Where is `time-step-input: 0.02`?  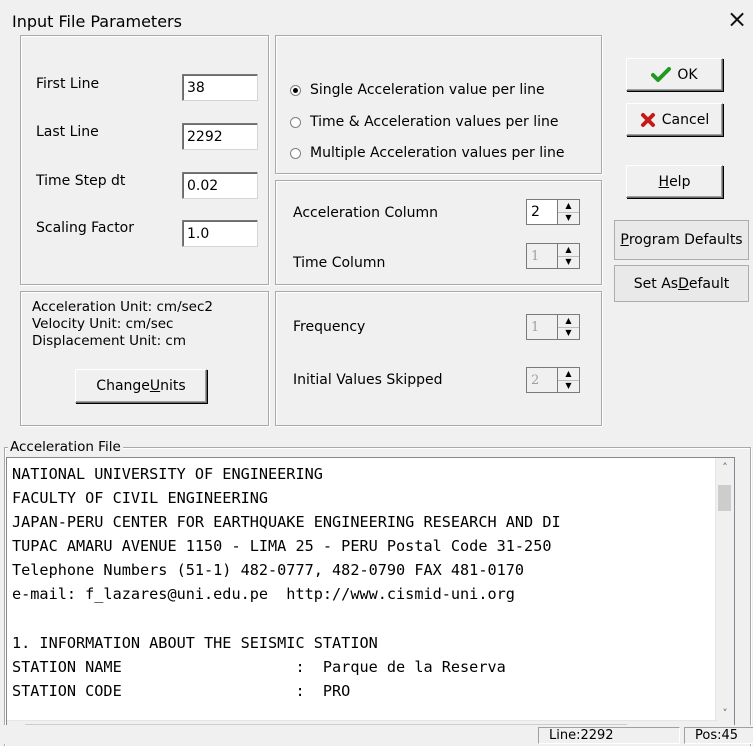 time-step-input: 0.02 is located at coordinates (220, 185).